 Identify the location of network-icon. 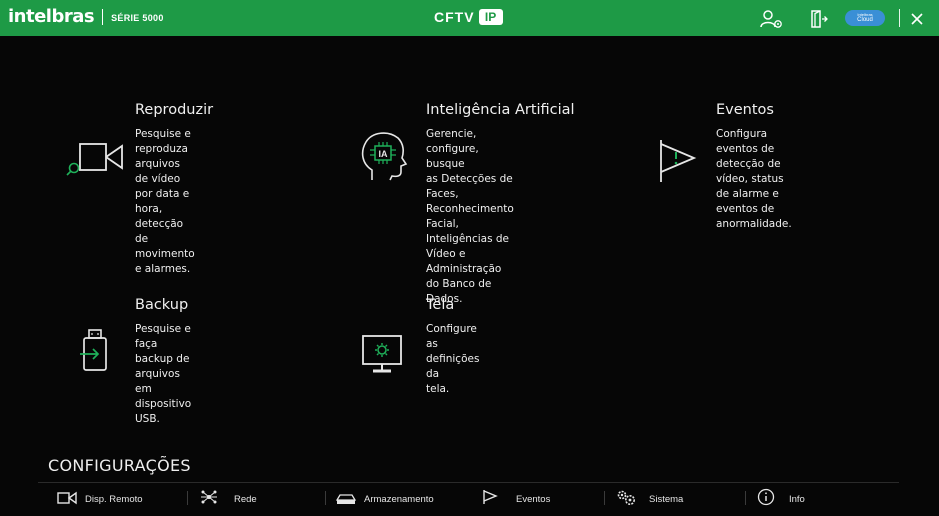
(209, 499).